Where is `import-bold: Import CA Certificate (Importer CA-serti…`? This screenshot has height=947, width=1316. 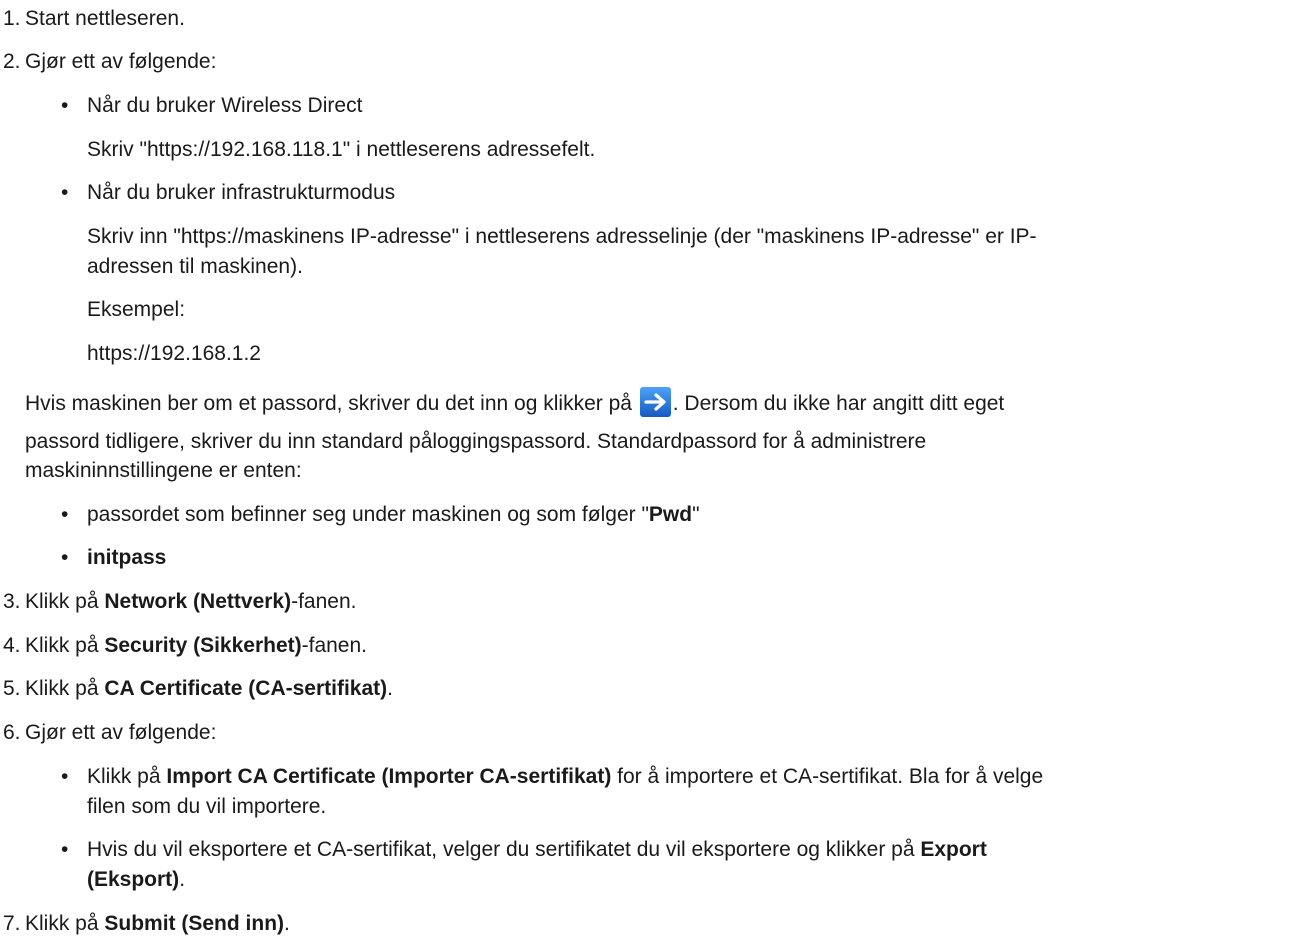
import-bold: Import CA Certificate (Importer CA-serti… is located at coordinates (389, 776).